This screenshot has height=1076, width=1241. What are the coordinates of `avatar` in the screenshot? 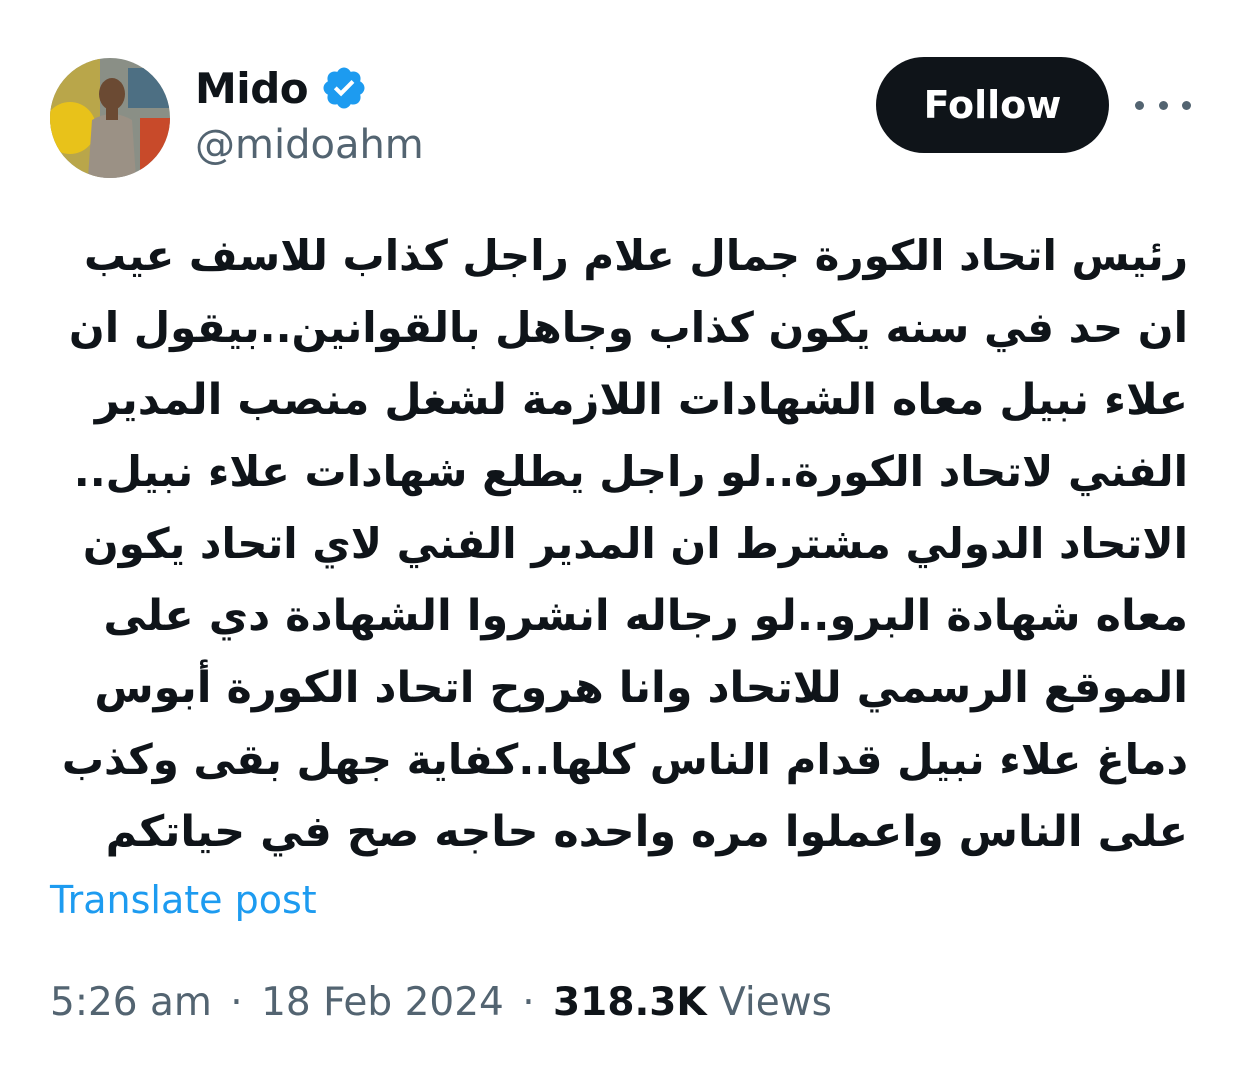 It's located at (110, 118).